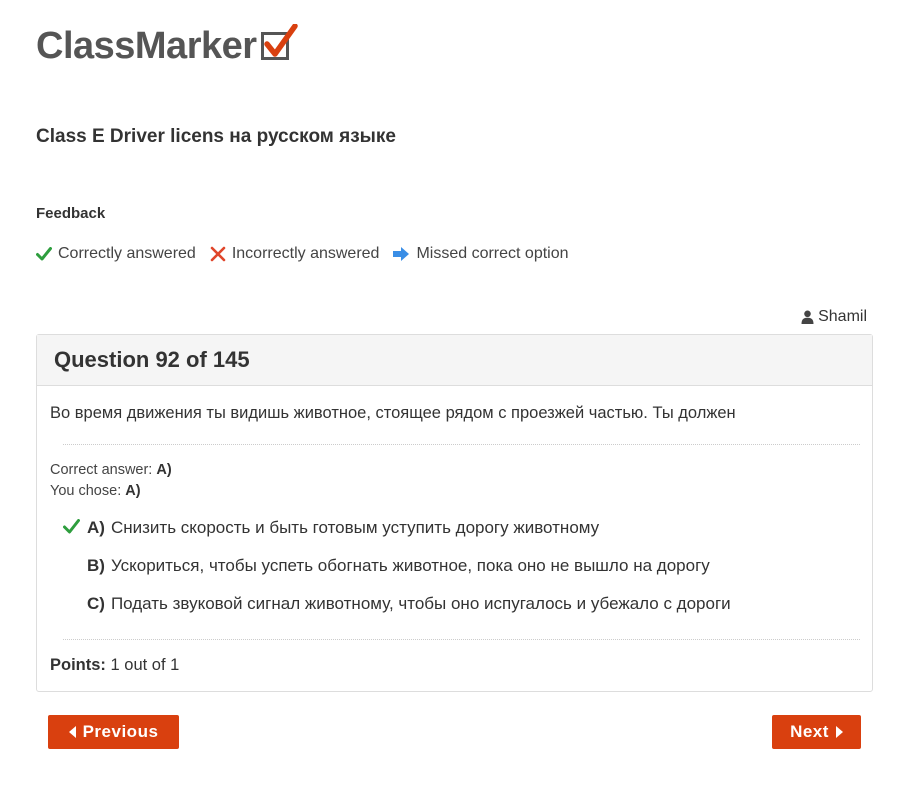 The width and height of the screenshot is (910, 785). What do you see at coordinates (78, 665) in the screenshot?
I see `points-label: Points:` at bounding box center [78, 665].